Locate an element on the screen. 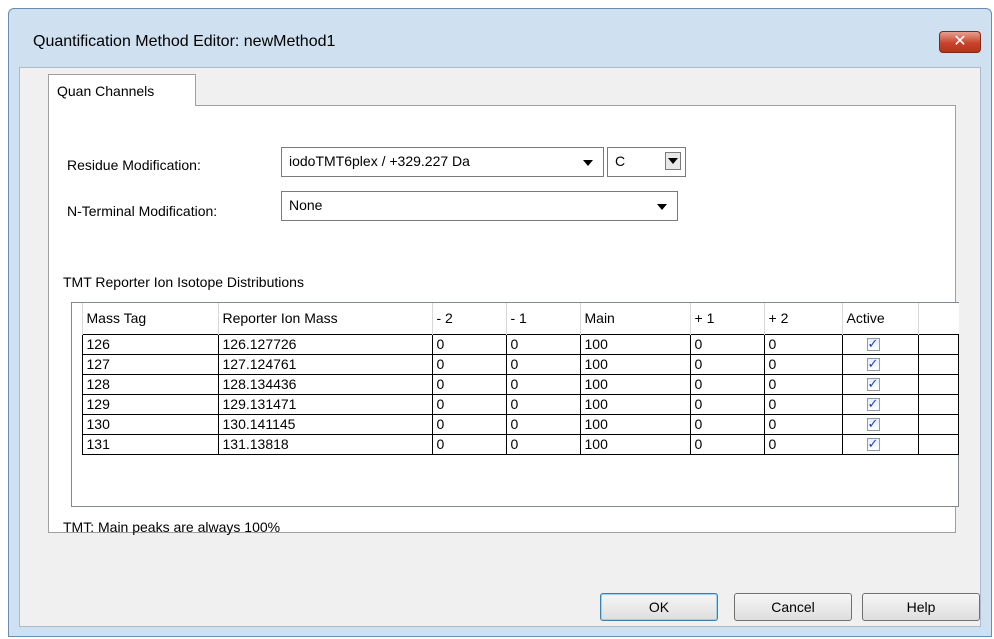 The image size is (994, 639). chevron-down-icon is located at coordinates (662, 207).